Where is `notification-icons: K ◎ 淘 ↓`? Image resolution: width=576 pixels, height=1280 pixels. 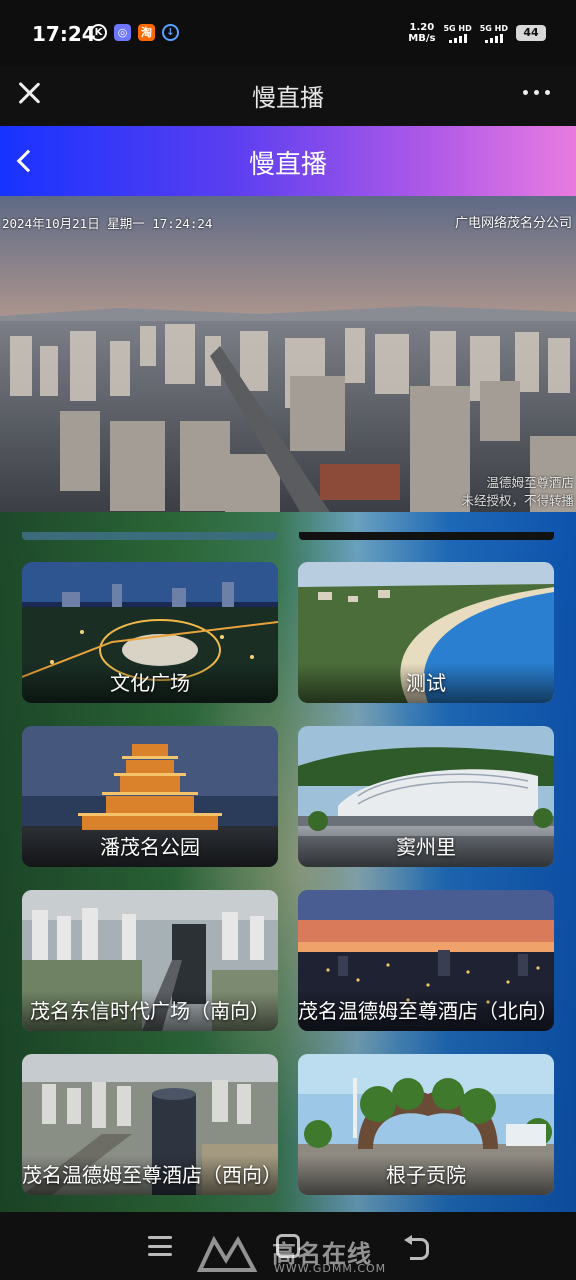
notification-icons: K ◎ 淘 ↓ is located at coordinates (134, 32).